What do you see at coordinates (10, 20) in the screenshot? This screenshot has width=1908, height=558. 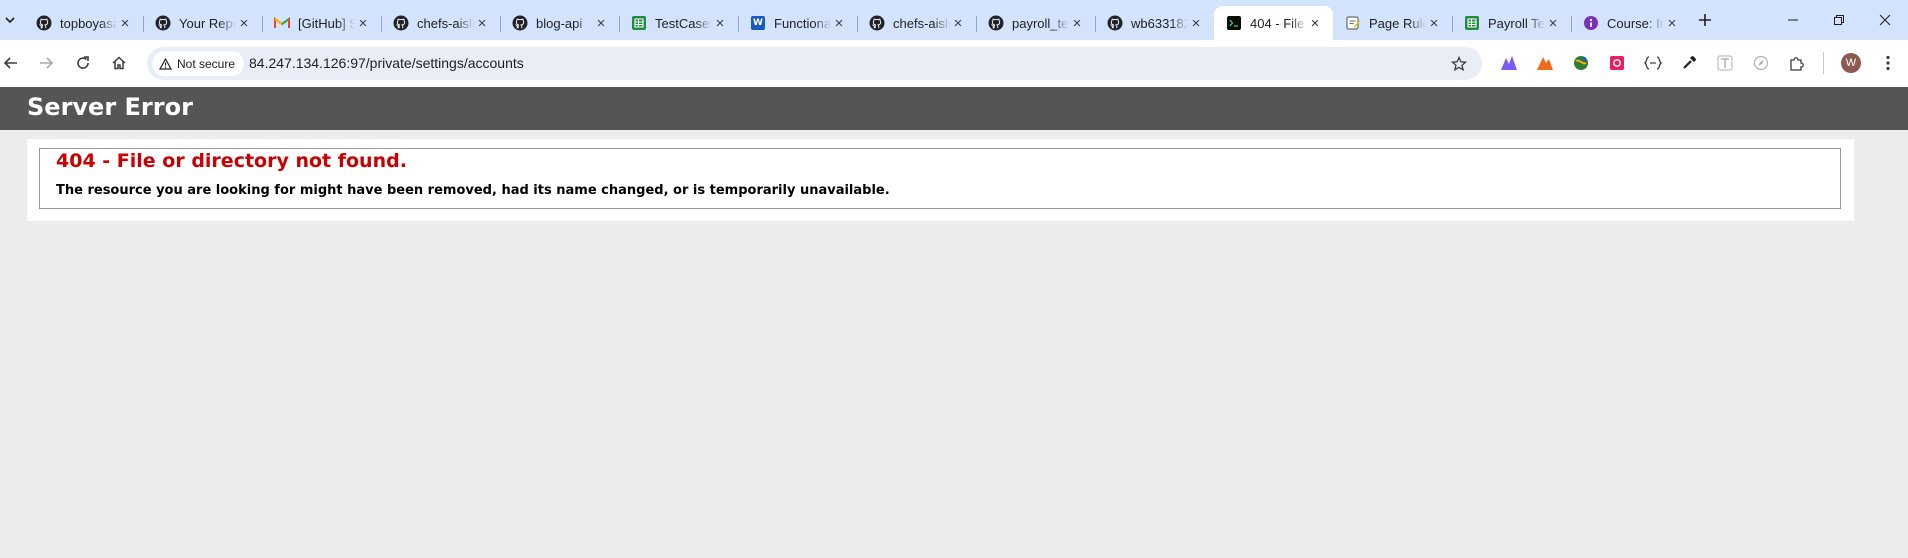 I see `tab-search-chevron-icon` at bounding box center [10, 20].